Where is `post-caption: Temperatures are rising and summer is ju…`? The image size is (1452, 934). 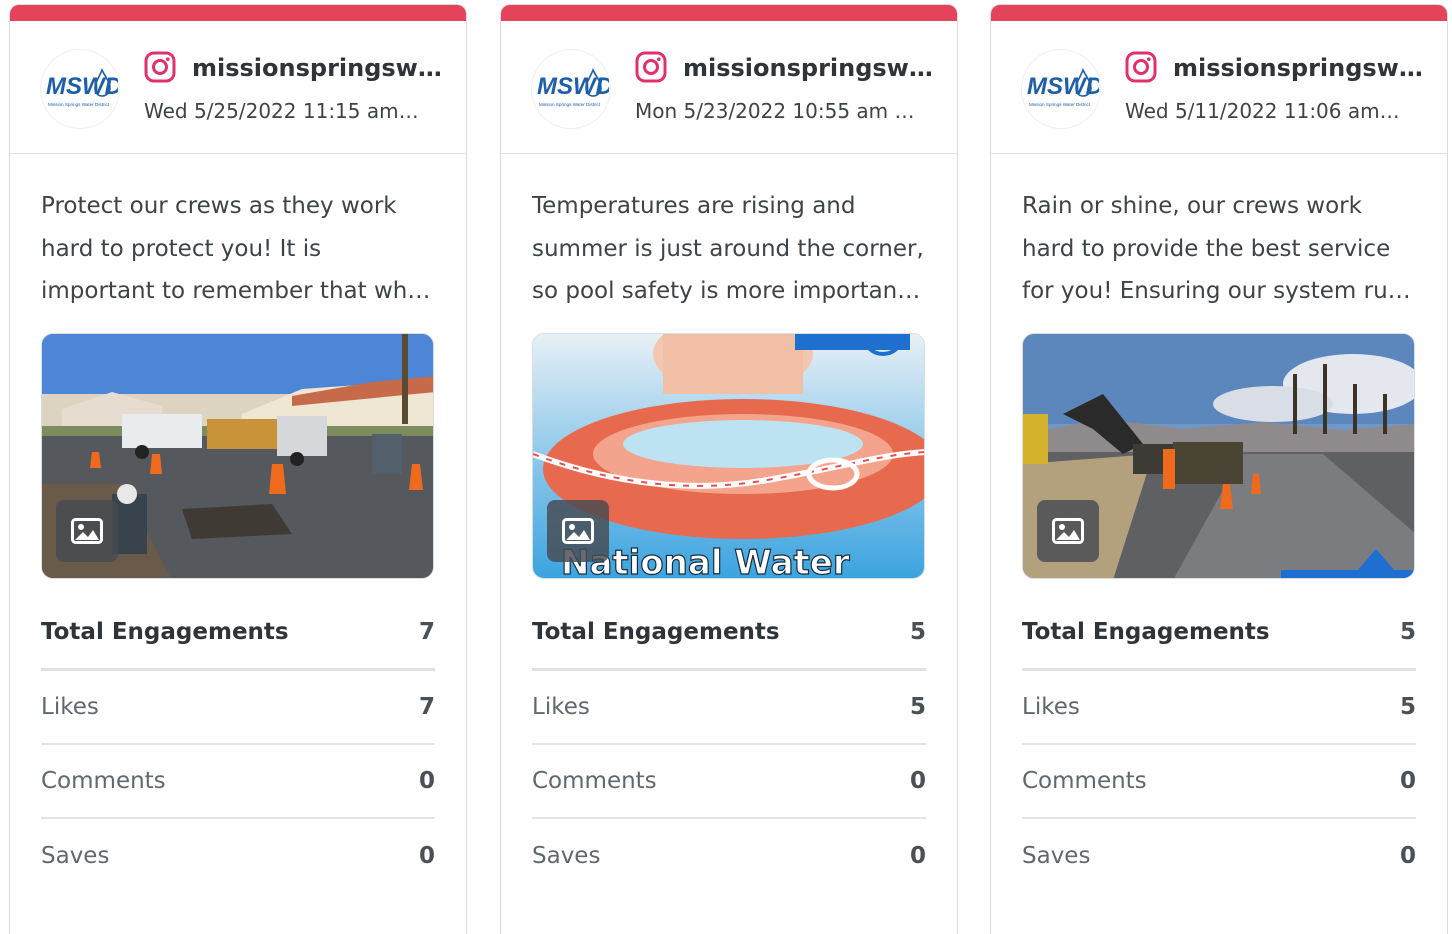 post-caption: Temperatures are rising and summer is ju… is located at coordinates (728, 248).